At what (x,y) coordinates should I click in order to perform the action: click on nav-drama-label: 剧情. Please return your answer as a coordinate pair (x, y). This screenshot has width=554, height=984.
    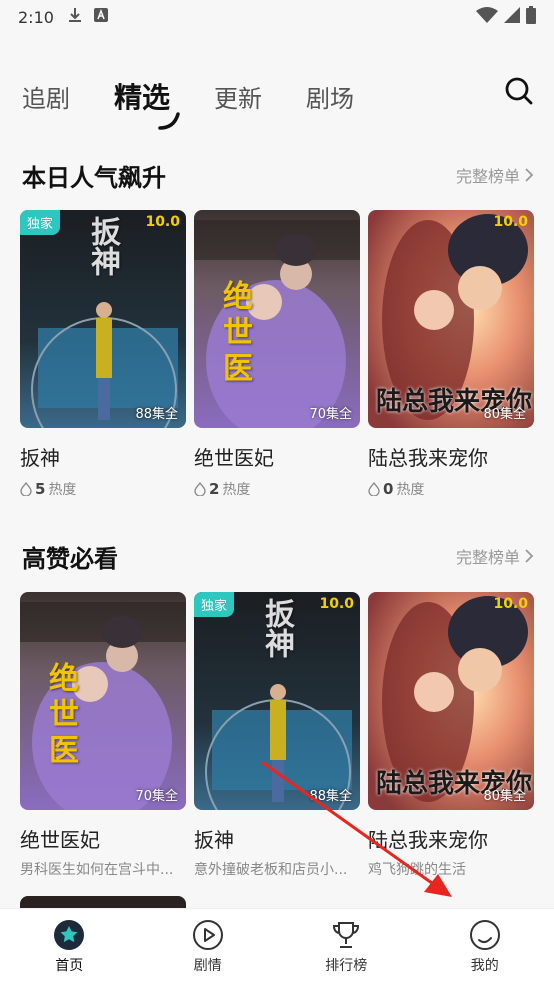
    Looking at the image, I should click on (207, 966).